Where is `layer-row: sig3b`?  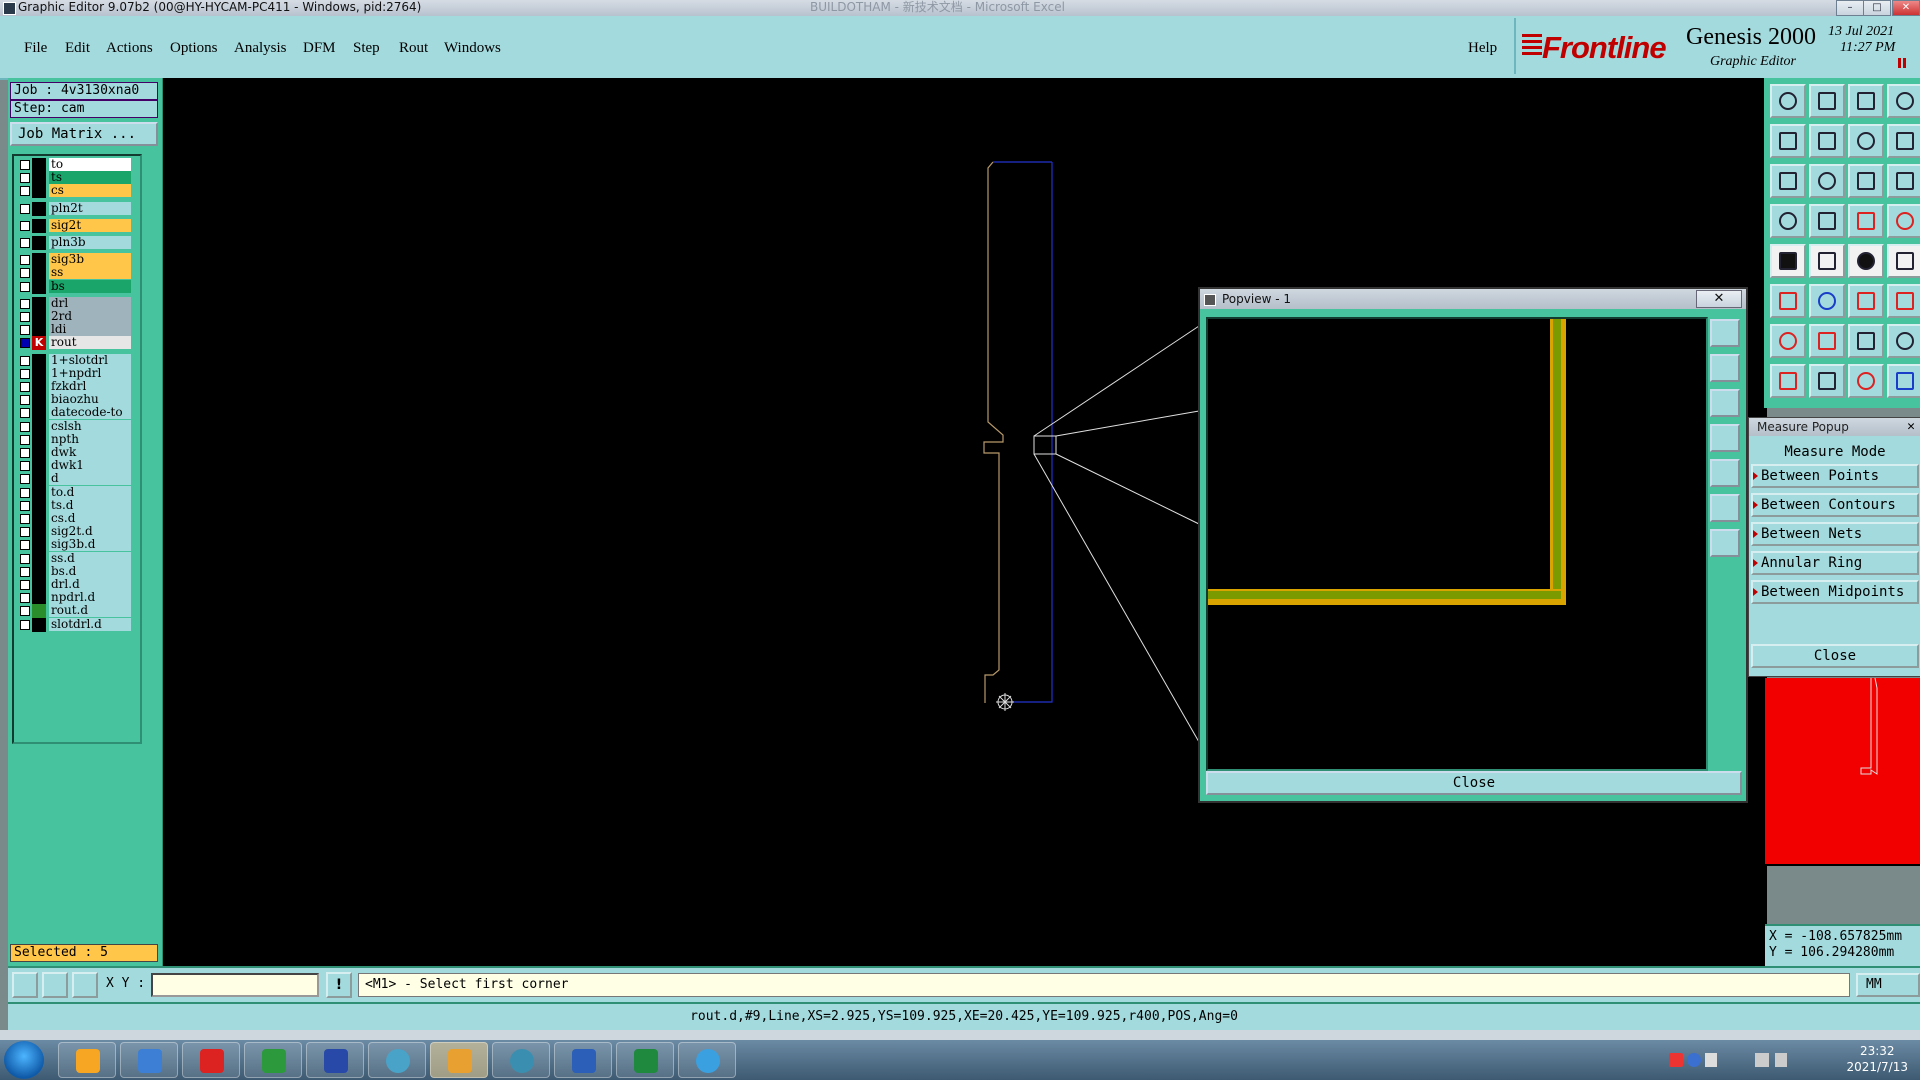 layer-row: sig3b is located at coordinates (76, 260).